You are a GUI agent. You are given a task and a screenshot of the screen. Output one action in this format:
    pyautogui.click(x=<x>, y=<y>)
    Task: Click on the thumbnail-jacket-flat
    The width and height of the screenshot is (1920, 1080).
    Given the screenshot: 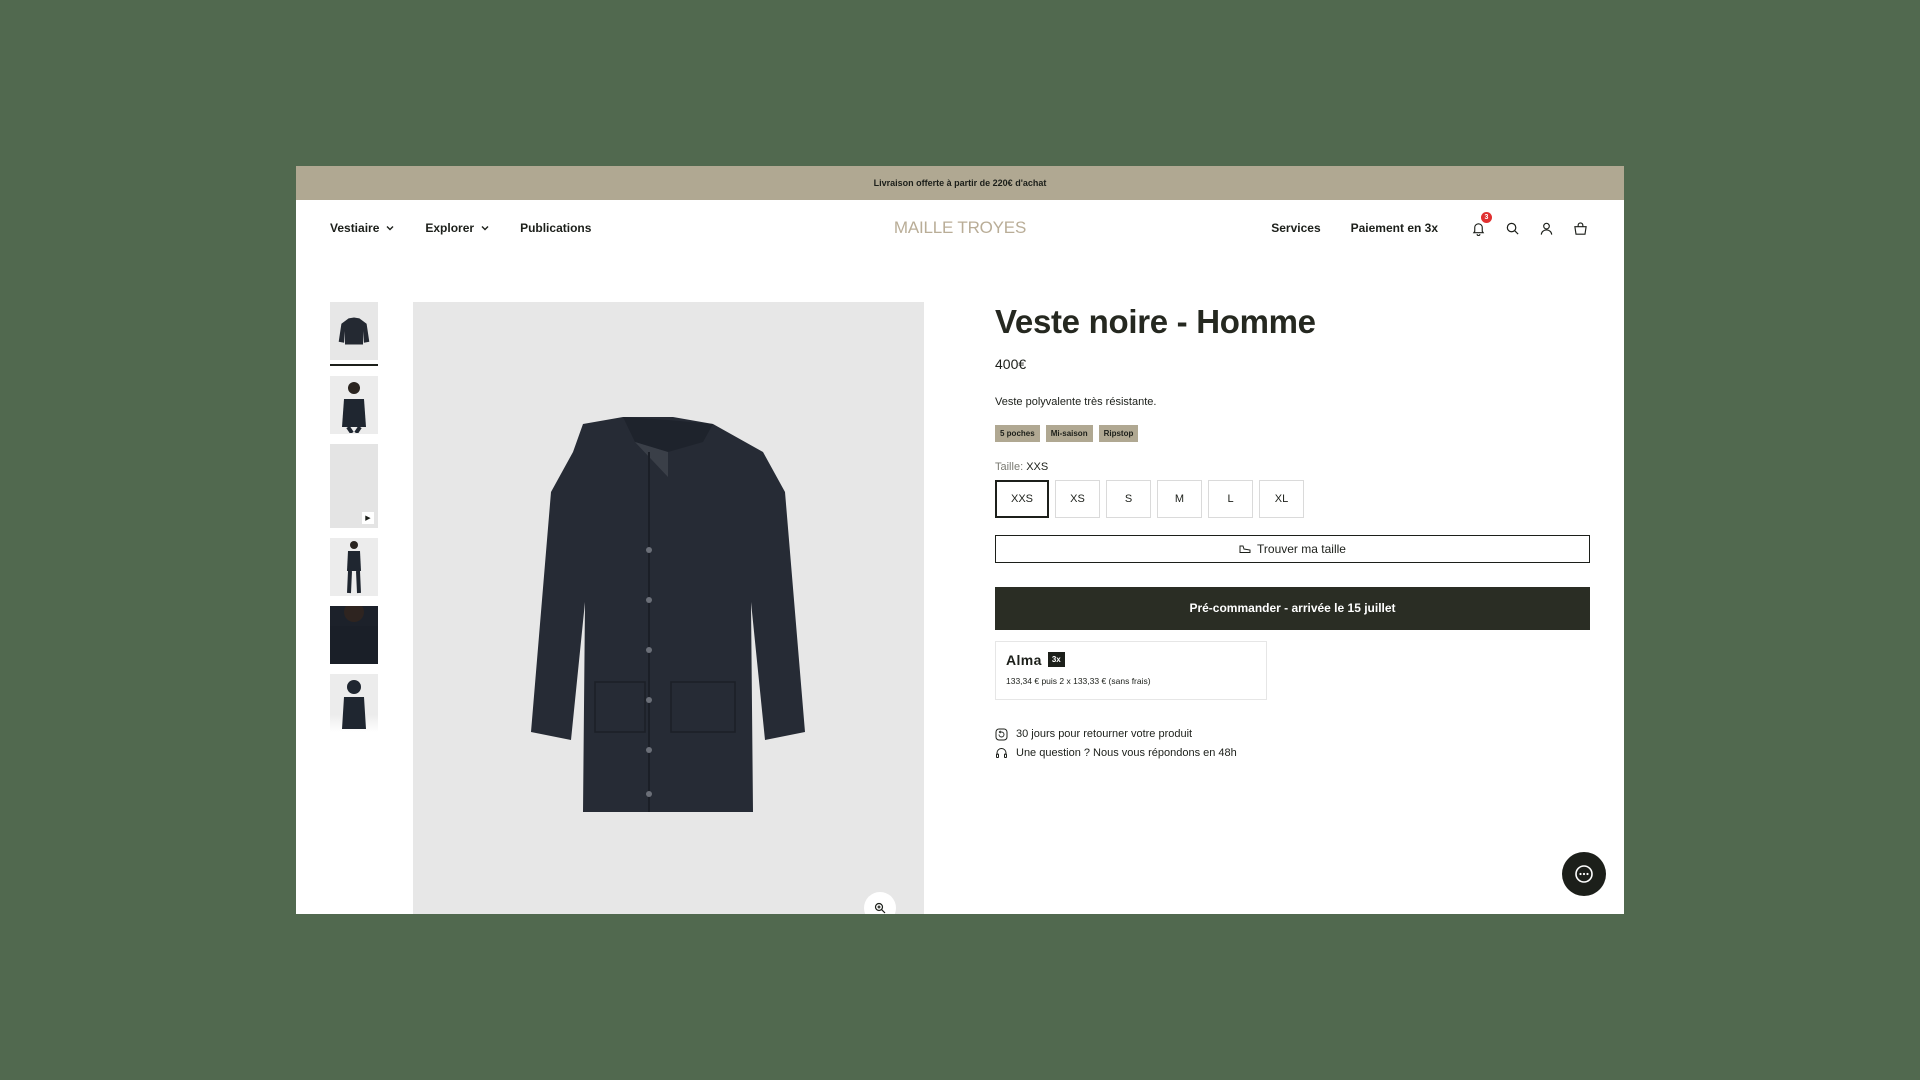 What is the action you would take?
    pyautogui.click(x=354, y=334)
    